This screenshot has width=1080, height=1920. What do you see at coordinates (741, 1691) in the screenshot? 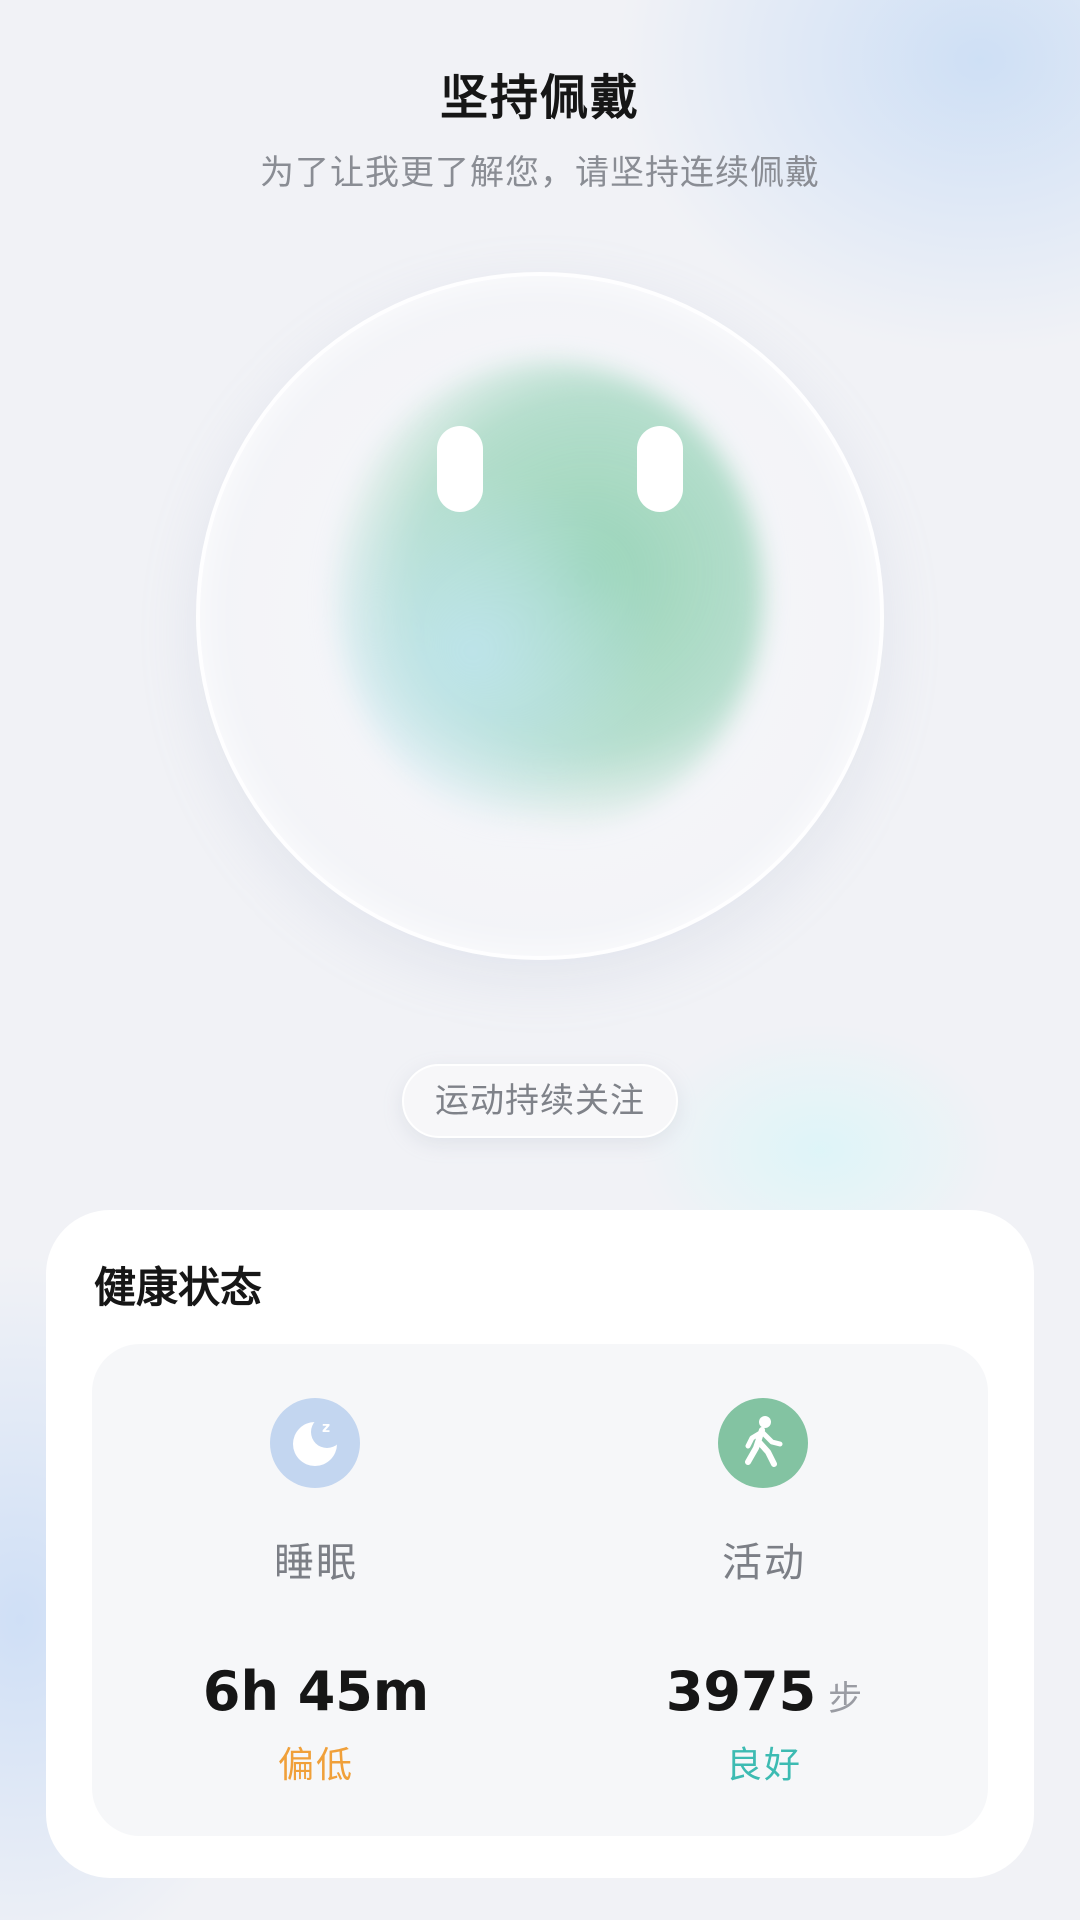
I see `step-count: 3975` at bounding box center [741, 1691].